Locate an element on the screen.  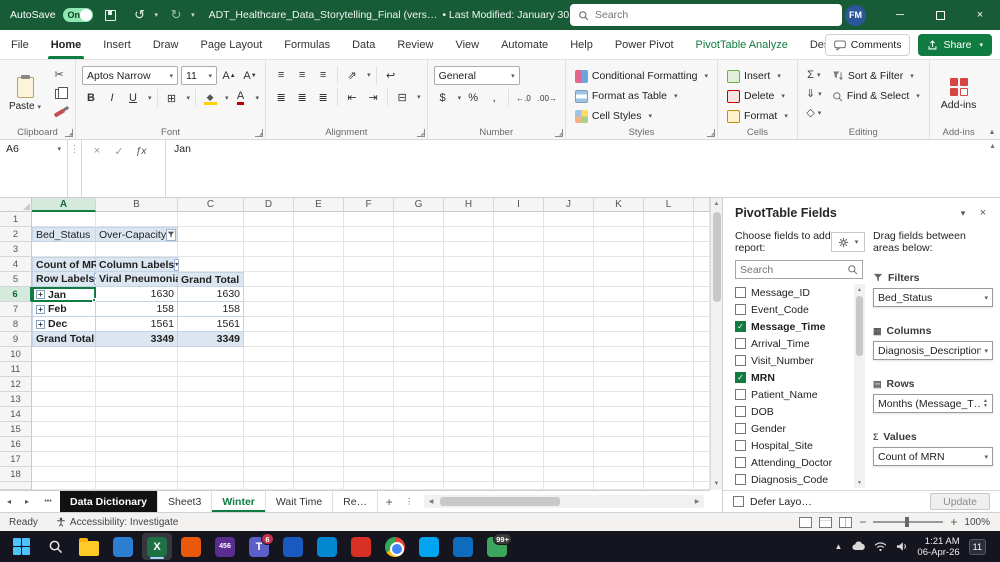
sheet-options-icon: ⋮ is located at coordinates (409, 501).